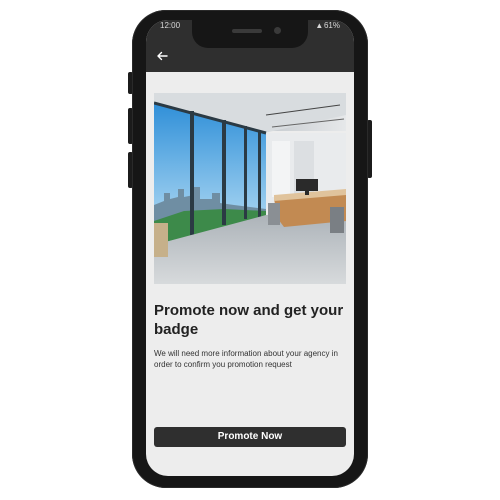 The width and height of the screenshot is (500, 500). I want to click on office-interior-photo, so click(250, 188).